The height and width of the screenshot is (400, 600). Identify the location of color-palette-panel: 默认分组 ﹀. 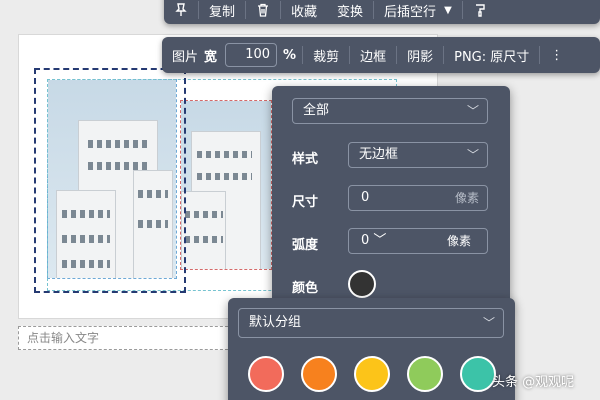
(371, 349).